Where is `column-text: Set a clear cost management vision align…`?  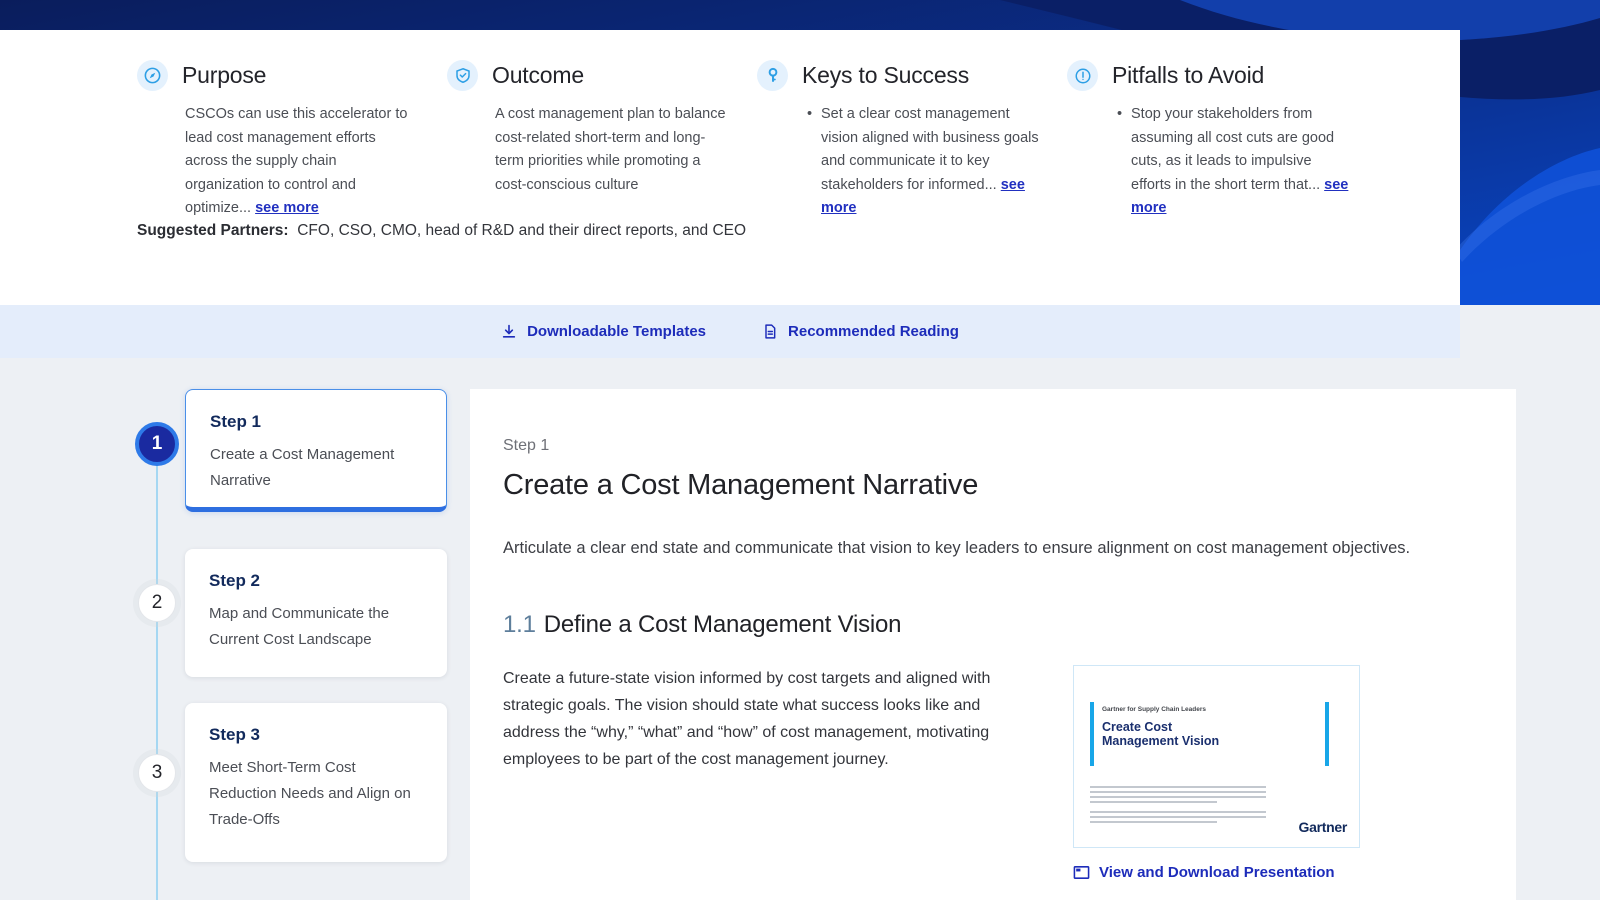 column-text: Set a clear cost management vision align… is located at coordinates (922, 162).